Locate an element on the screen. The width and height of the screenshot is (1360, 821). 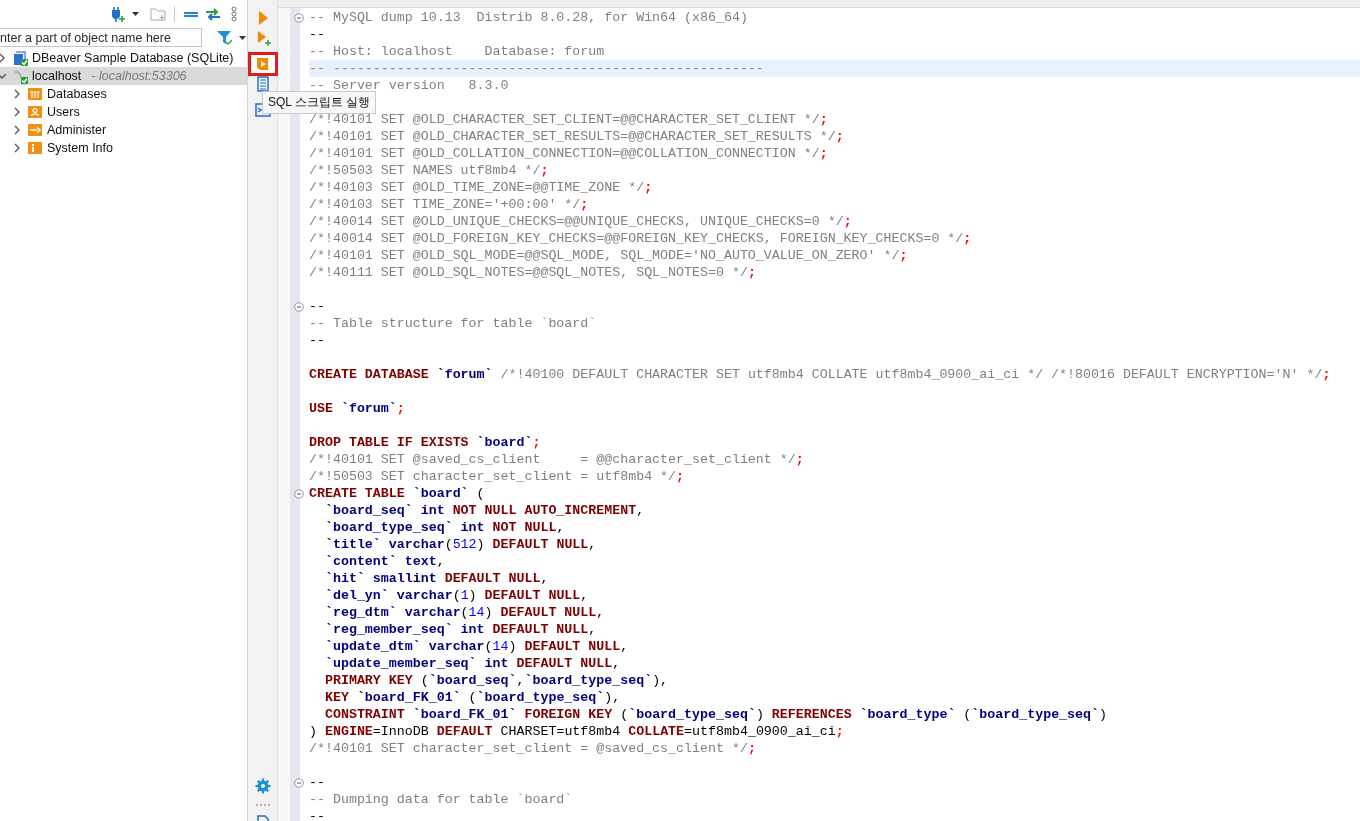
tooltip: SQL 스크립트 실행 is located at coordinates (319, 102).